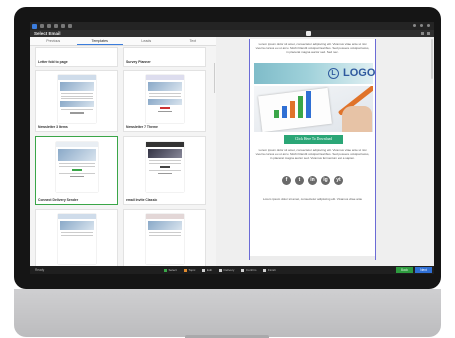 The image size is (455, 338). I want to click on instagram-icon: ig, so click(325, 180).